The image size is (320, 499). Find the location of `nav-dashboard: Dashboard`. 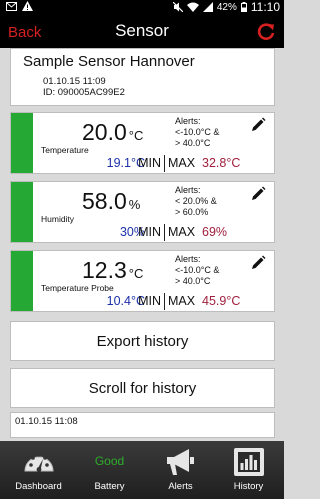

nav-dashboard: Dashboard is located at coordinates (38, 470).